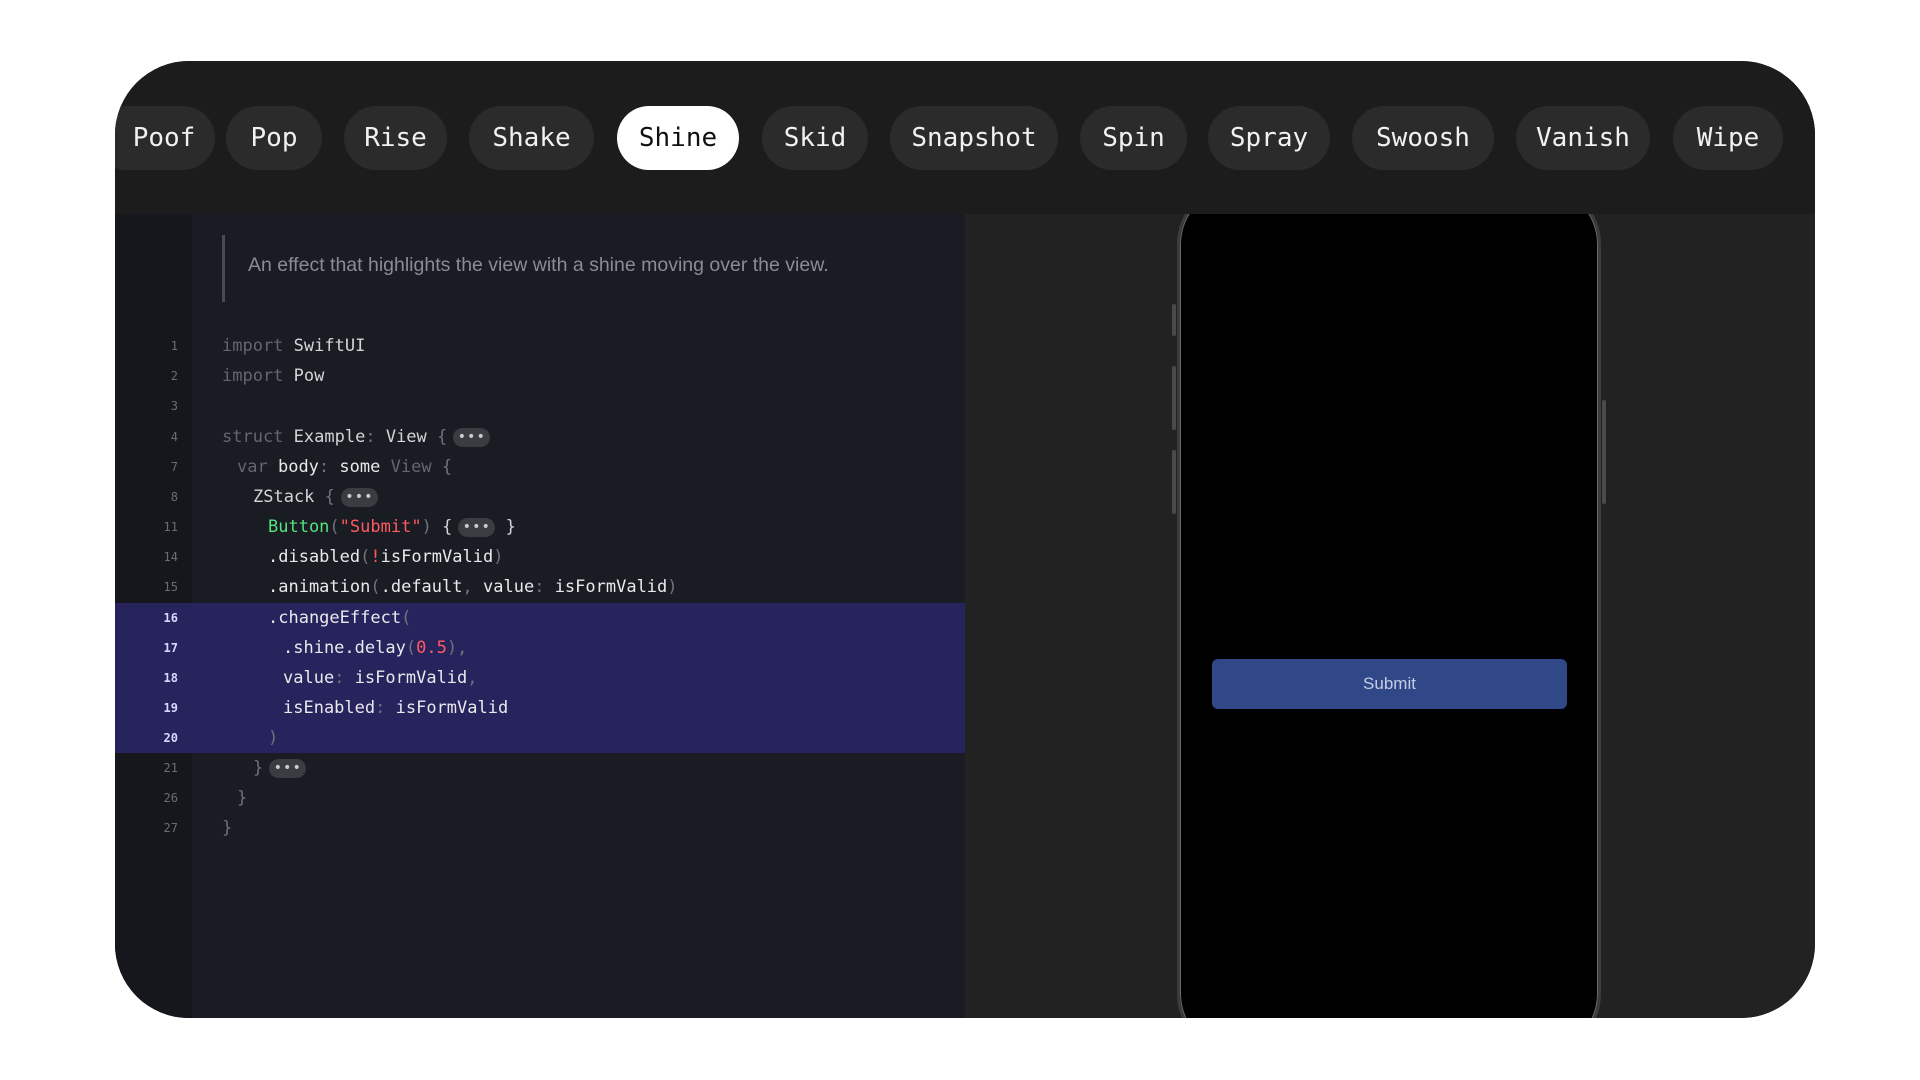 This screenshot has width=1920, height=1080. What do you see at coordinates (678, 138) in the screenshot?
I see `effect-pill-shine: Shine` at bounding box center [678, 138].